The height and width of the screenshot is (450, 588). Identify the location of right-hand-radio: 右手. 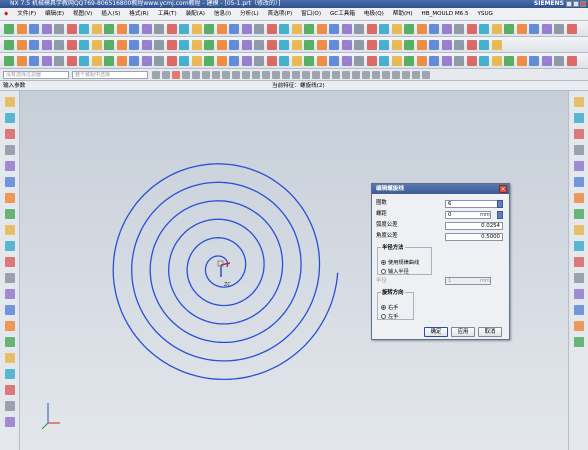
(389, 308).